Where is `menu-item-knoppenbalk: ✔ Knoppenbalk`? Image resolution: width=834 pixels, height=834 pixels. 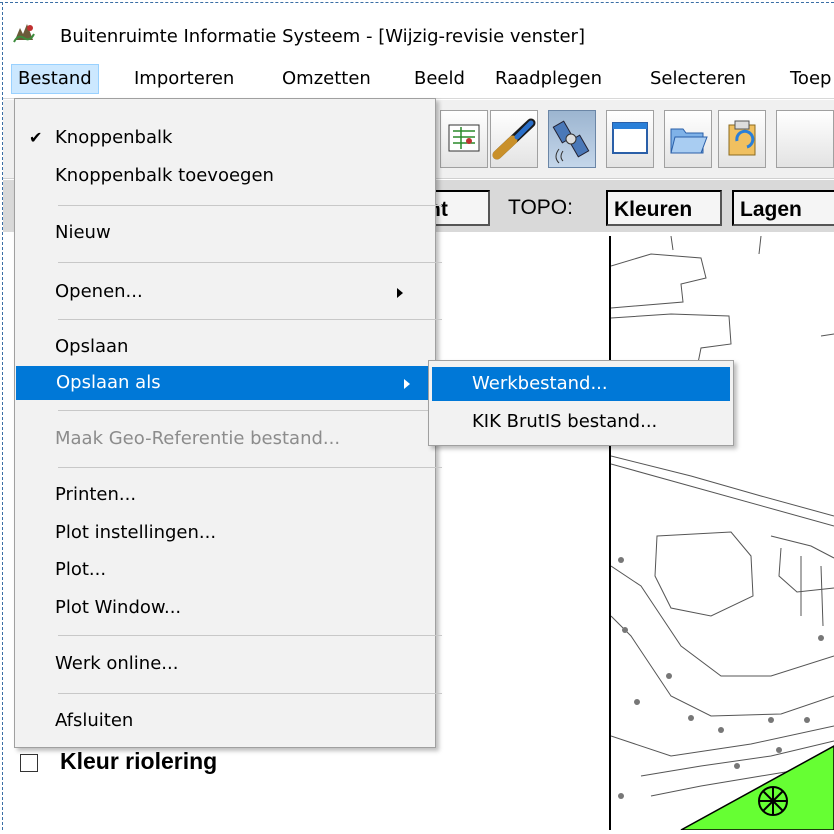
menu-item-knoppenbalk: ✔ Knoppenbalk is located at coordinates (218, 138).